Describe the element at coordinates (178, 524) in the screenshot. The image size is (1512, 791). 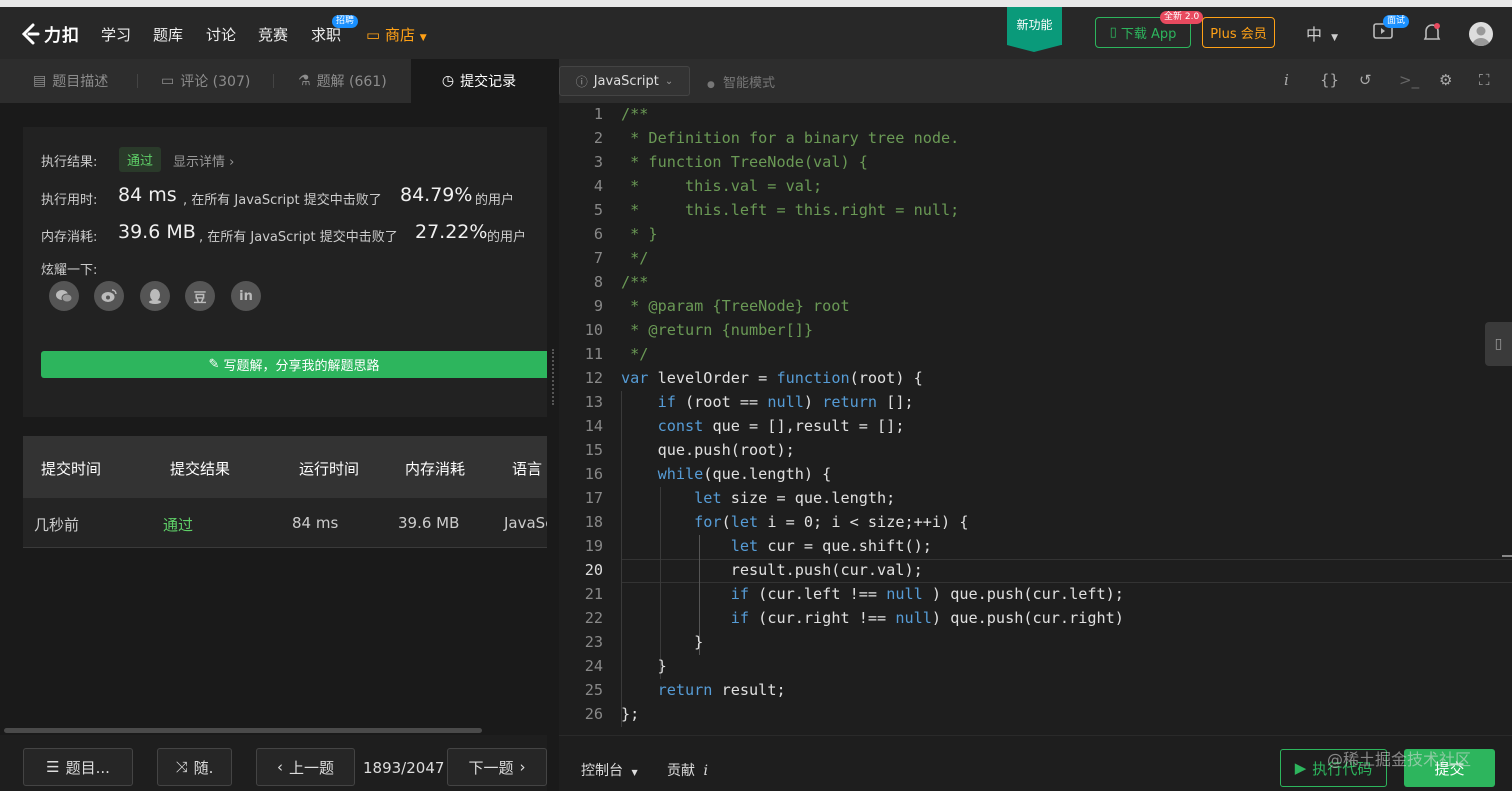
I see `row-result: 通过` at that location.